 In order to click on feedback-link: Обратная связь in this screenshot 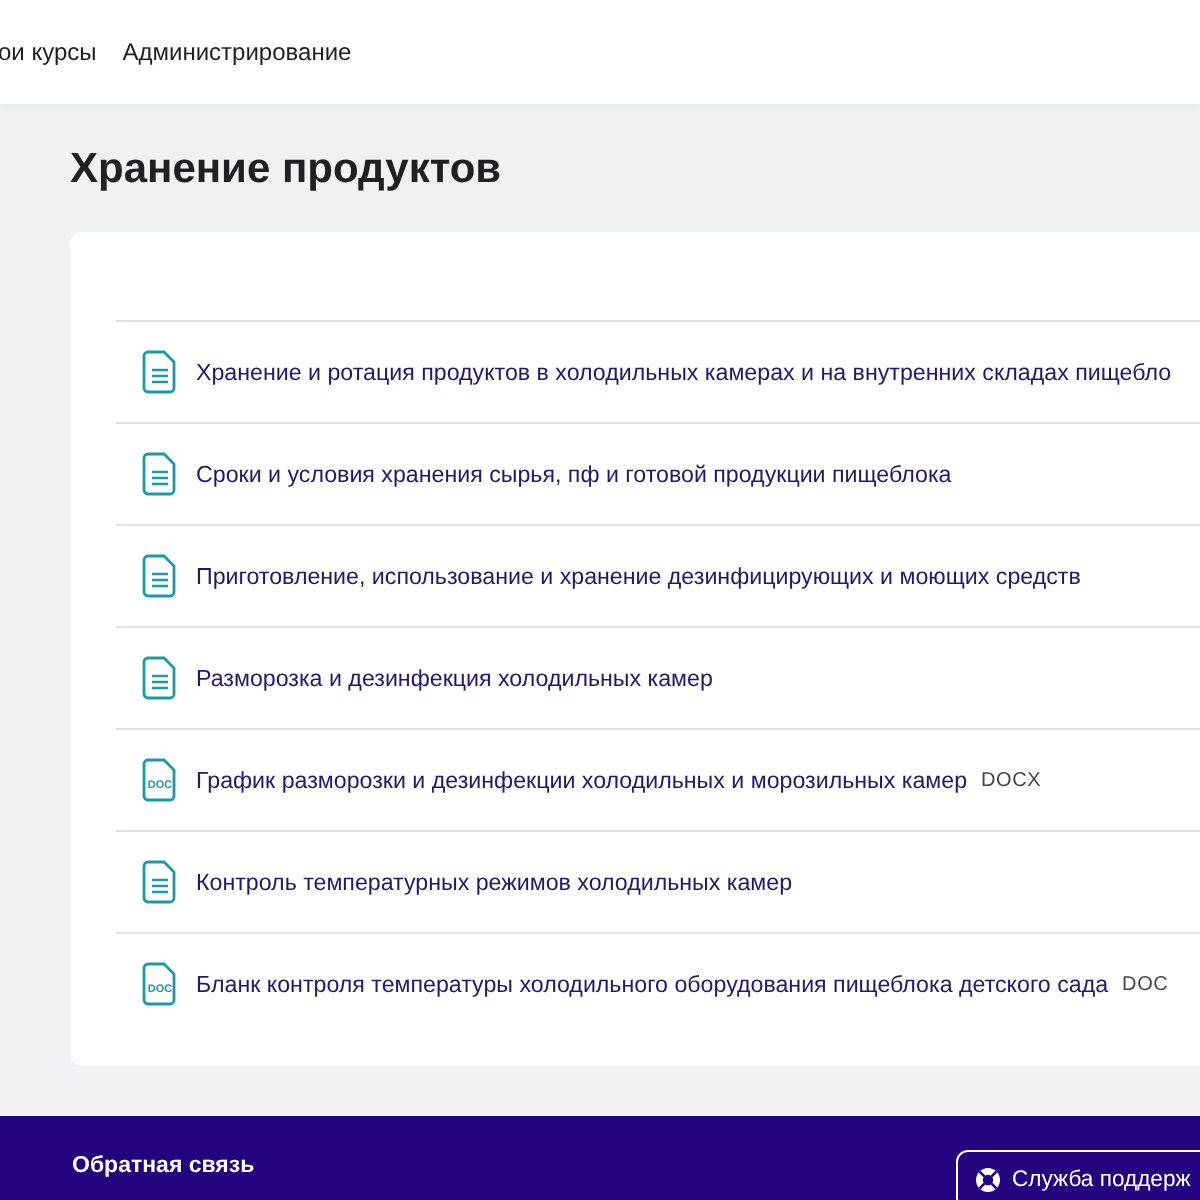, I will do `click(163, 1166)`.